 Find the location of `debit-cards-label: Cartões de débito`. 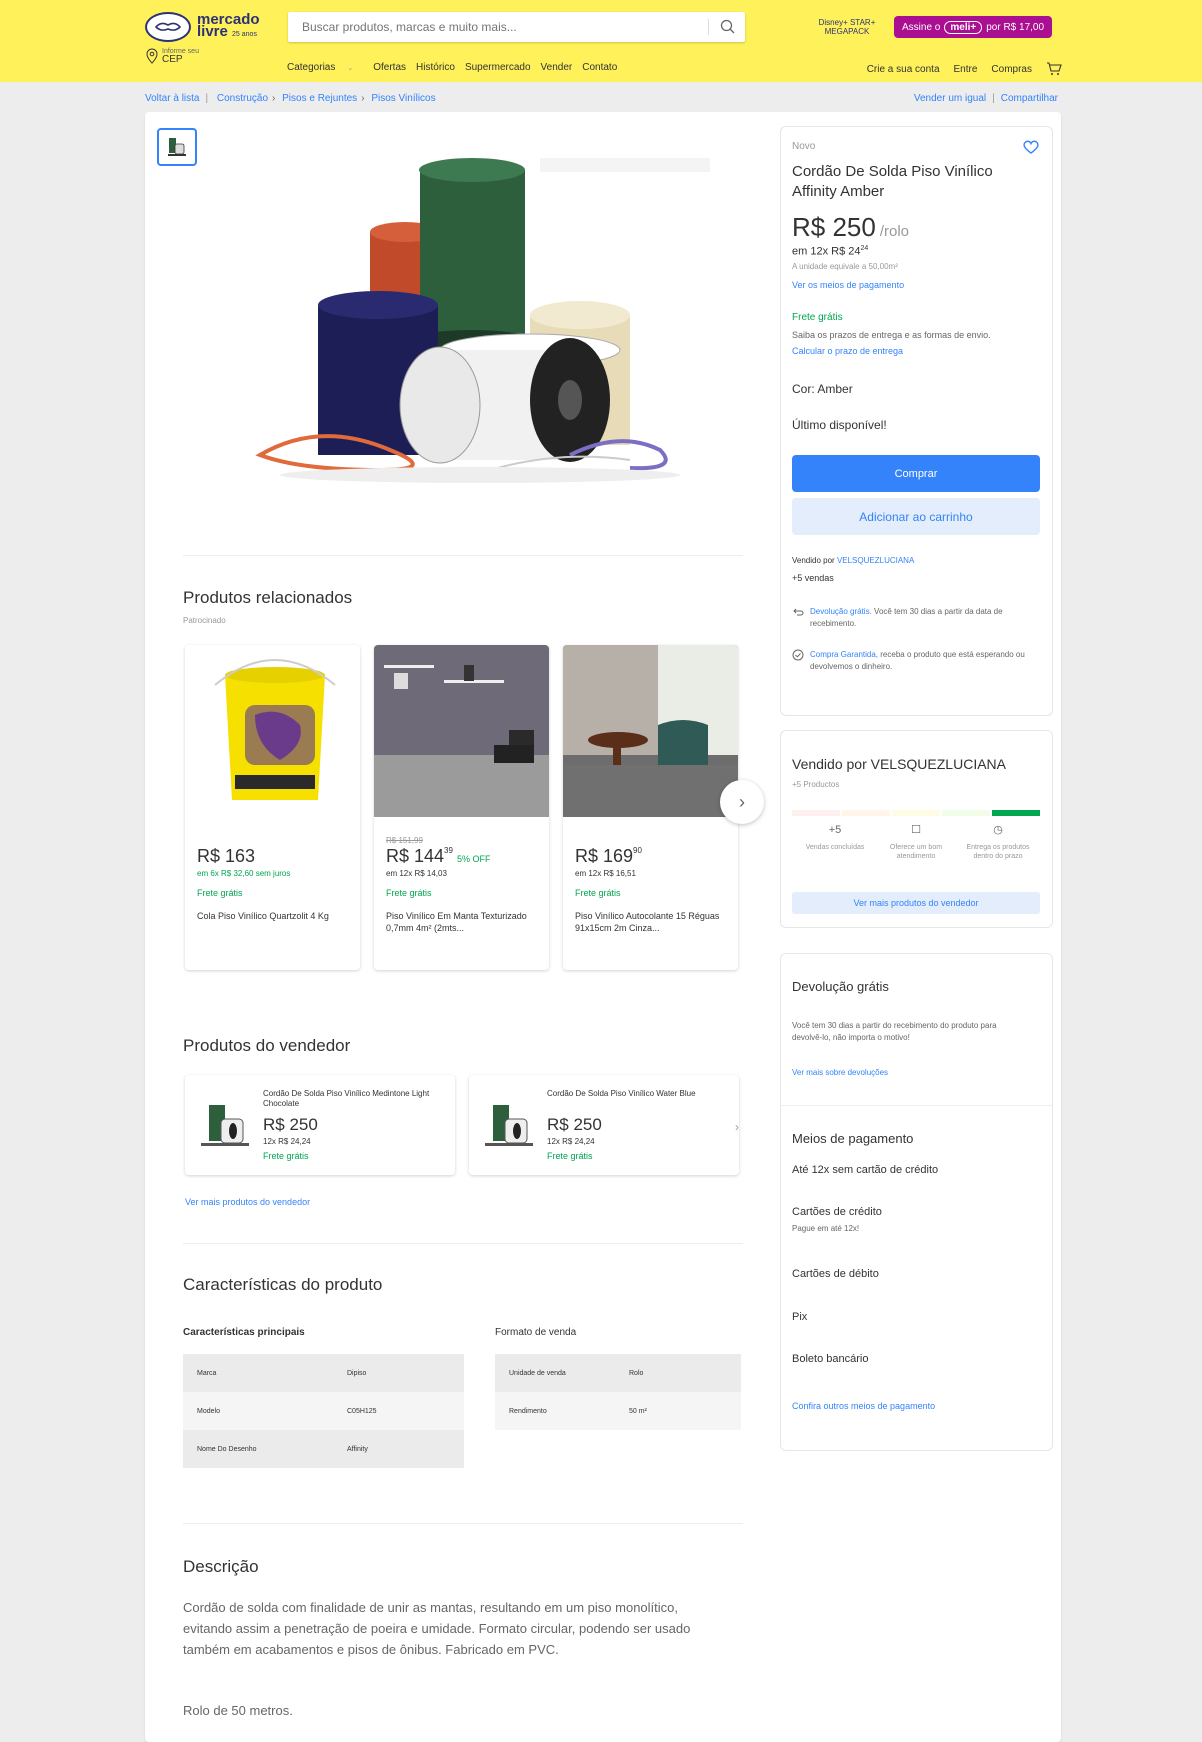

debit-cards-label: Cartões de débito is located at coordinates (835, 1274).